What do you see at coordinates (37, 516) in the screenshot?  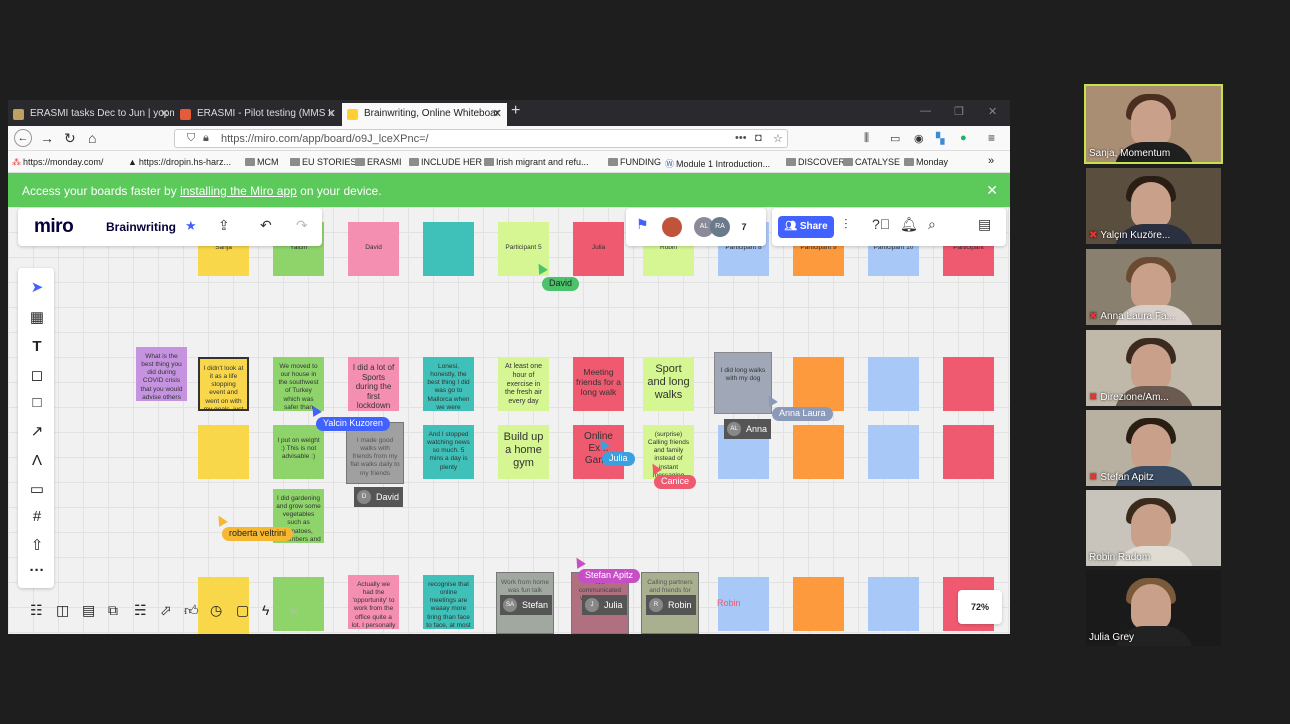 I see `frame-icon: #` at bounding box center [37, 516].